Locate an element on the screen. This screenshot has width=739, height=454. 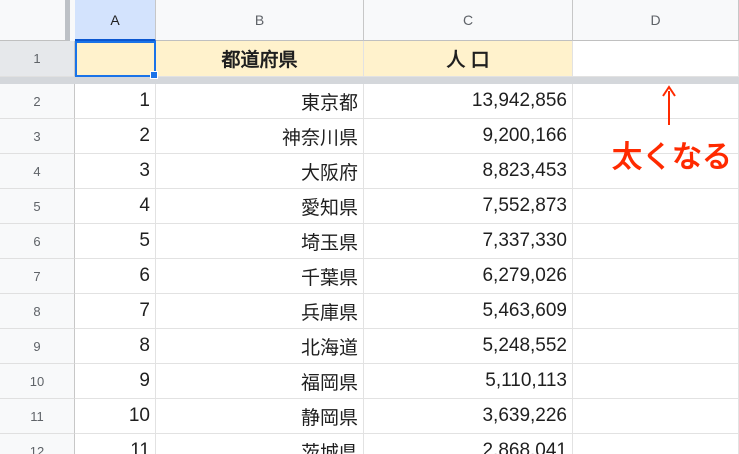
cell-a: 4 is located at coordinates (115, 206).